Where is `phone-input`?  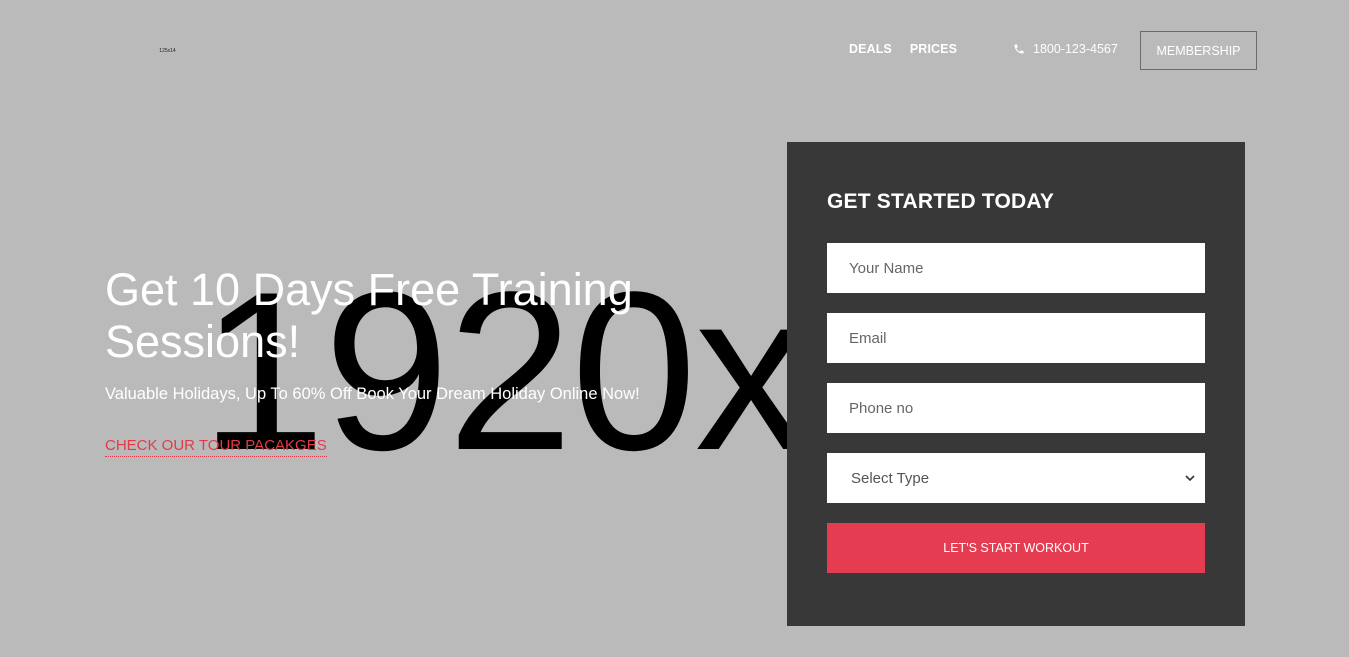
phone-input is located at coordinates (1016, 408).